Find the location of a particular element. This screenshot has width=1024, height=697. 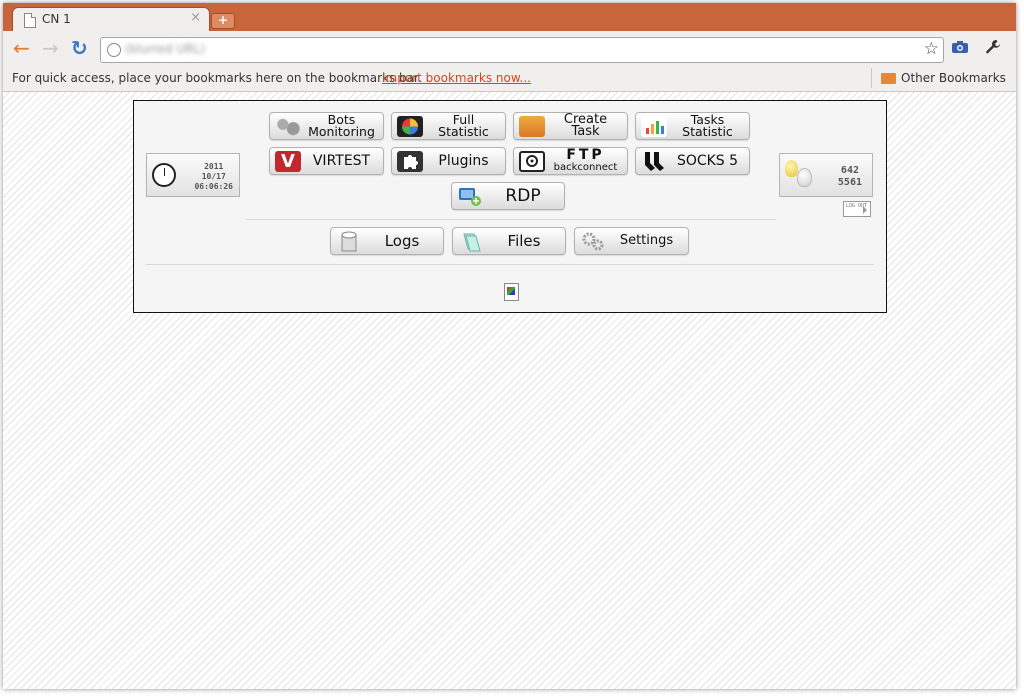

rdp-label: RDP is located at coordinates (523, 196).